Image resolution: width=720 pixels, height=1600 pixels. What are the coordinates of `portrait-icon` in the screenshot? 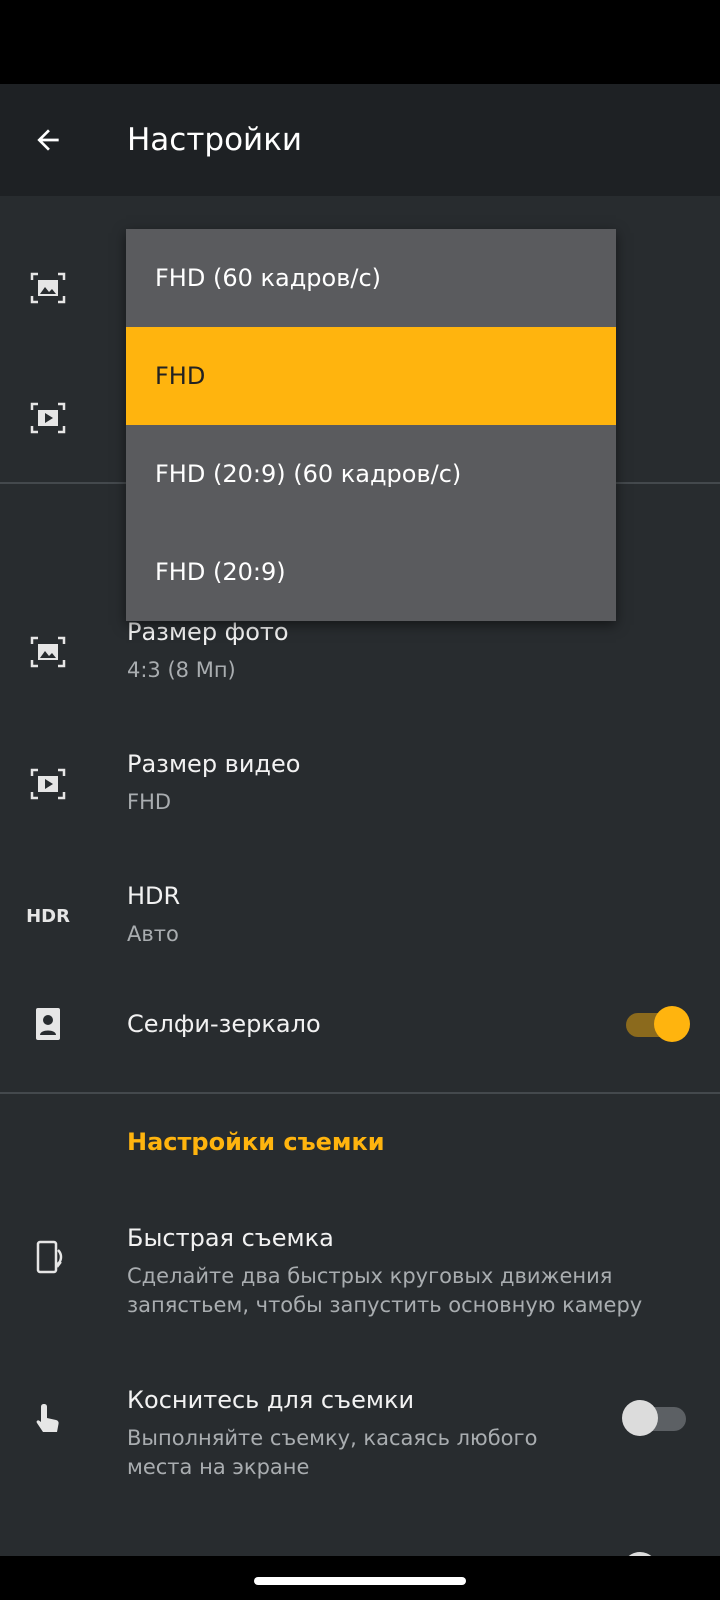 It's located at (48, 1024).